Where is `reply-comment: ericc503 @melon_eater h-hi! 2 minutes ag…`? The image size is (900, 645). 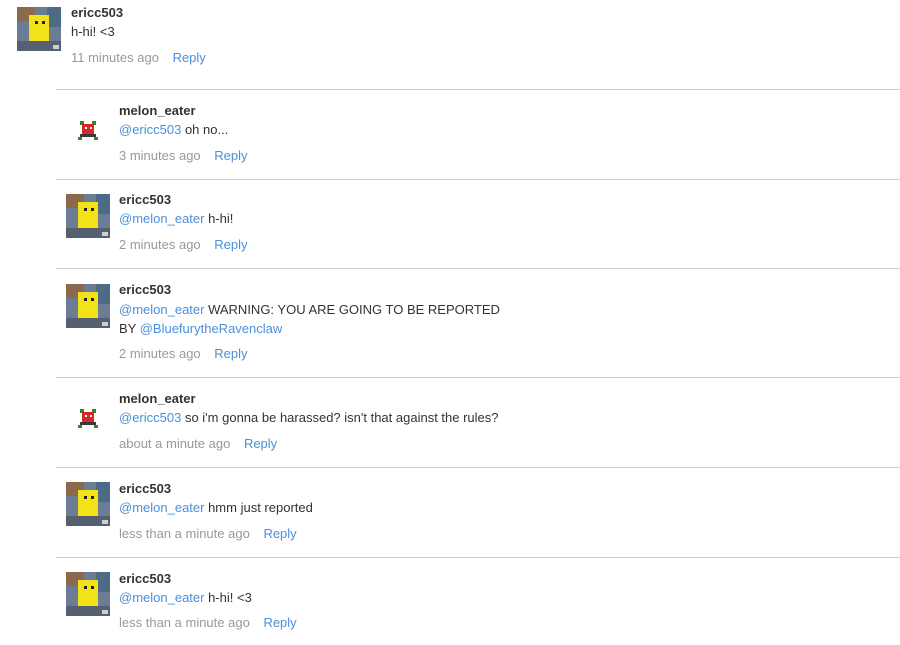 reply-comment: ericc503 @melon_eater h-hi! 2 minutes ag… is located at coordinates (450, 224).